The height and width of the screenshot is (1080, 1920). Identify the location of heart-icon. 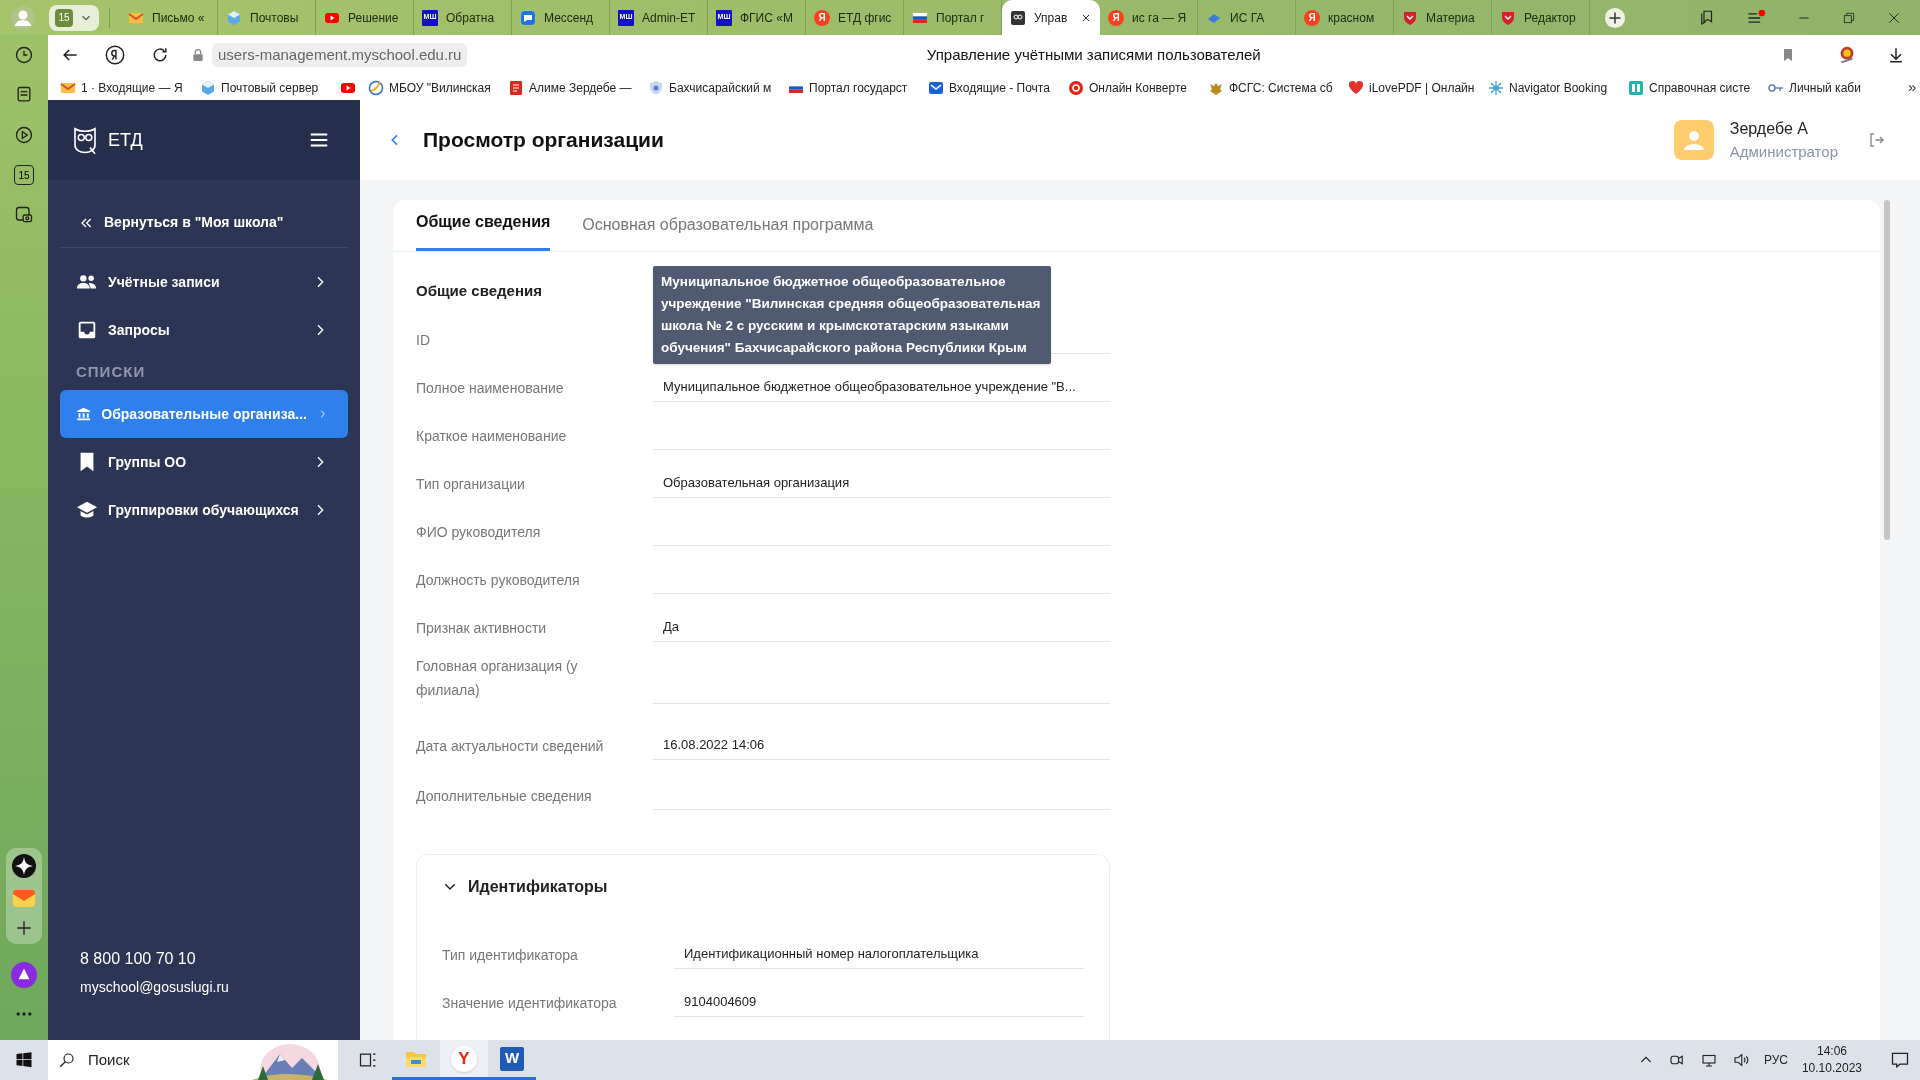
(1356, 87).